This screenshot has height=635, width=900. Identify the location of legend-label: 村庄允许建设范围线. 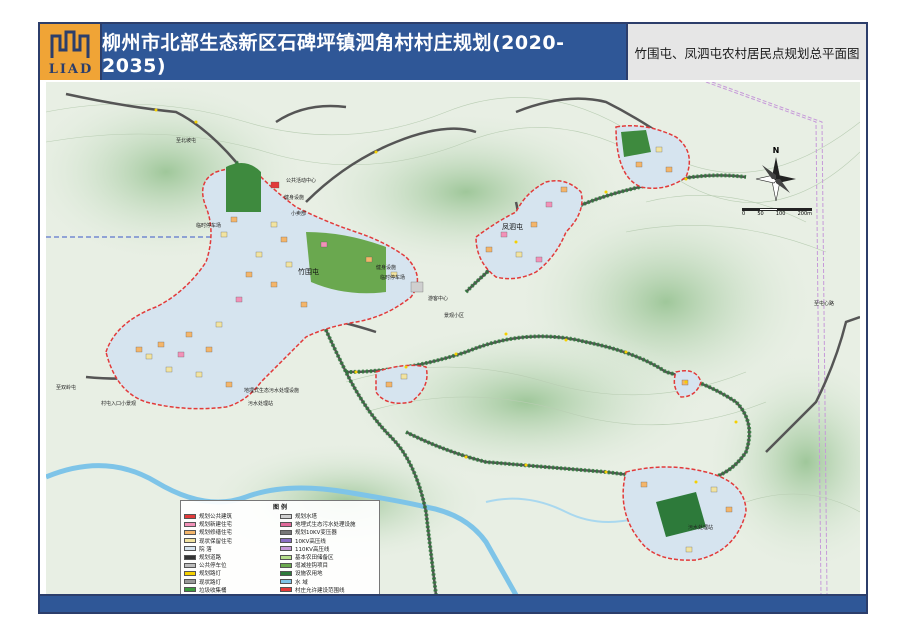
(320, 590).